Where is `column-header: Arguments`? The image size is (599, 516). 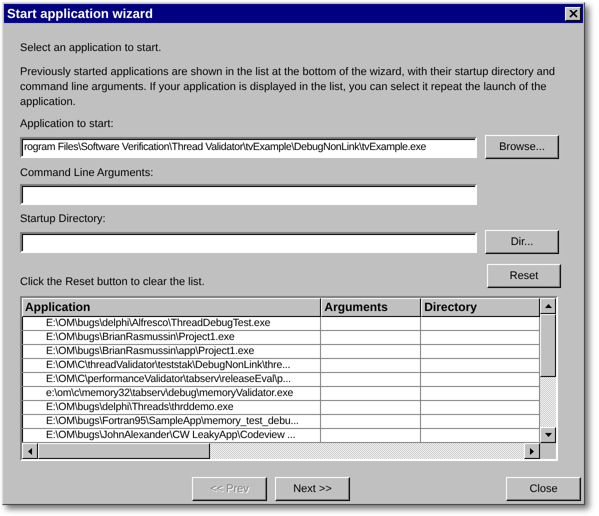 column-header: Arguments is located at coordinates (371, 307).